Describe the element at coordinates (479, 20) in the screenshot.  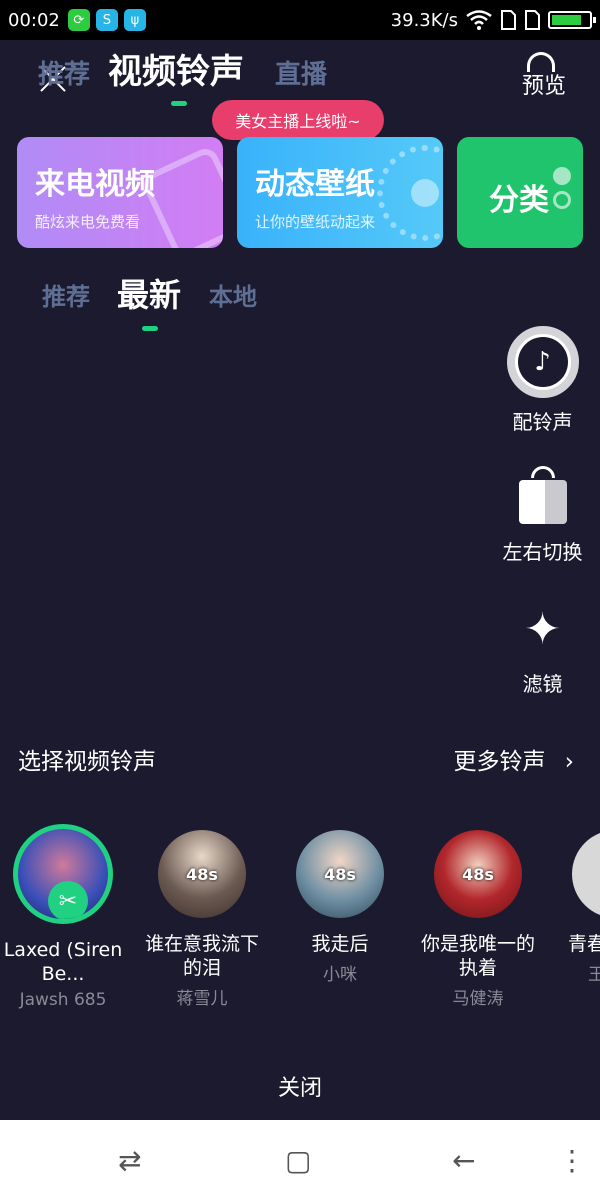
I see `wifi-icon` at that location.